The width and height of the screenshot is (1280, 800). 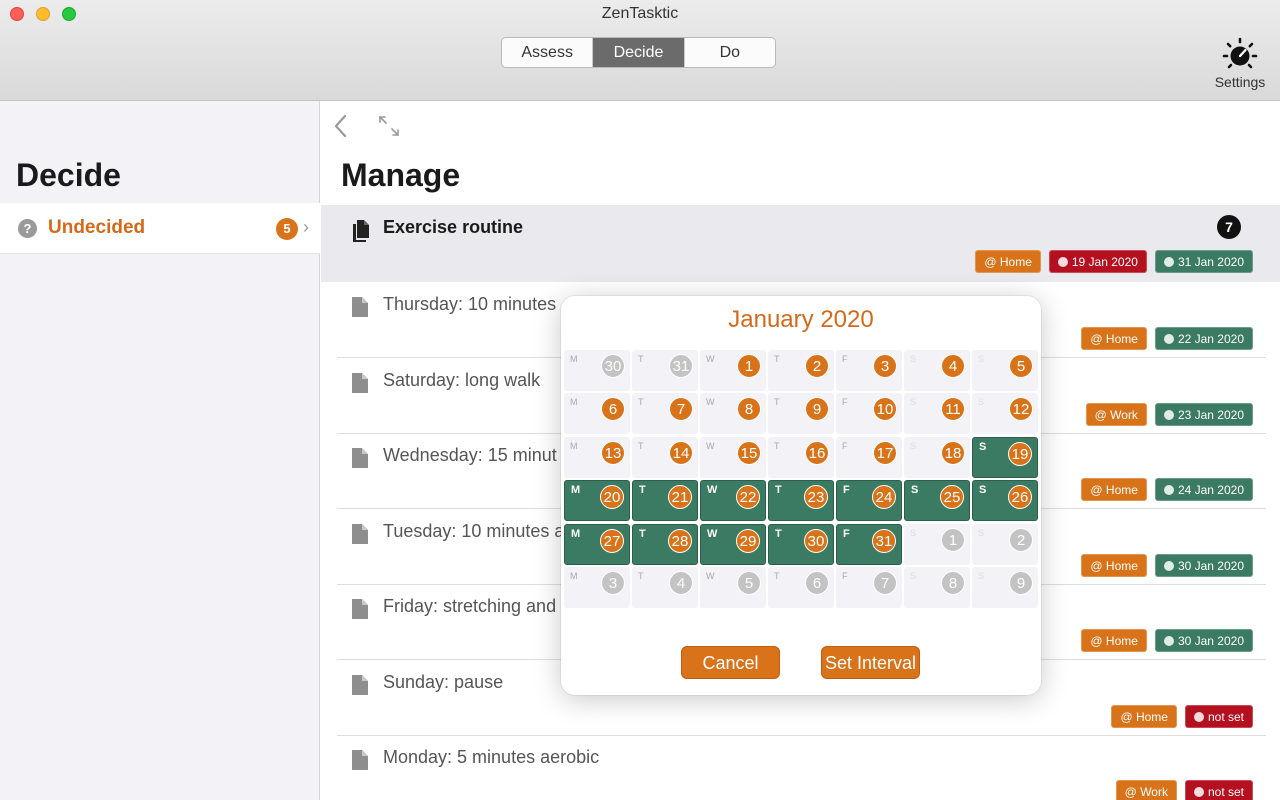 I want to click on calendar-day-cell: M 20, so click(x=597, y=501).